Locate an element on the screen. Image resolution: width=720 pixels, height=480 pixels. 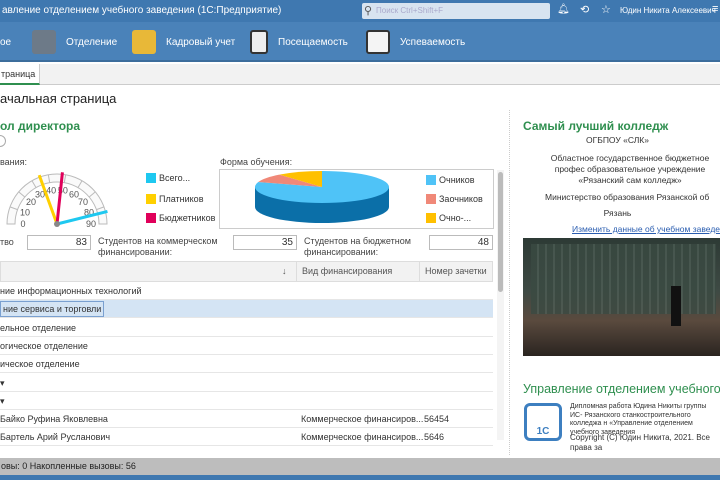
nav-label: Кадровый учет is located at coordinates (201, 42).